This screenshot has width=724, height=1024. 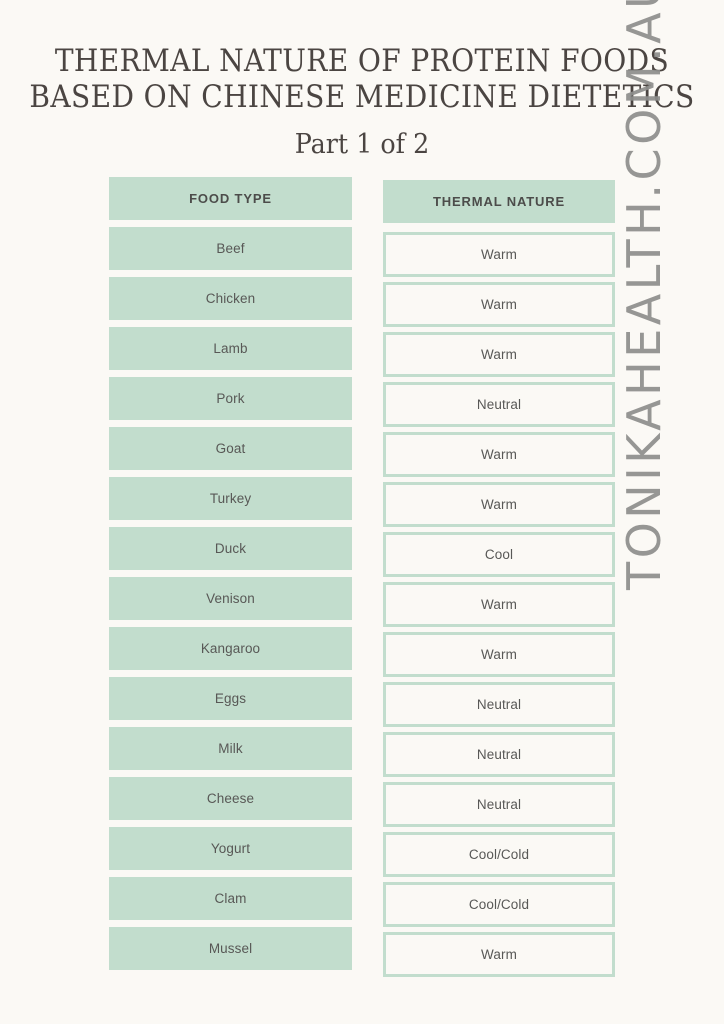 I want to click on table-row-food-type: Kangaroo, so click(x=230, y=648).